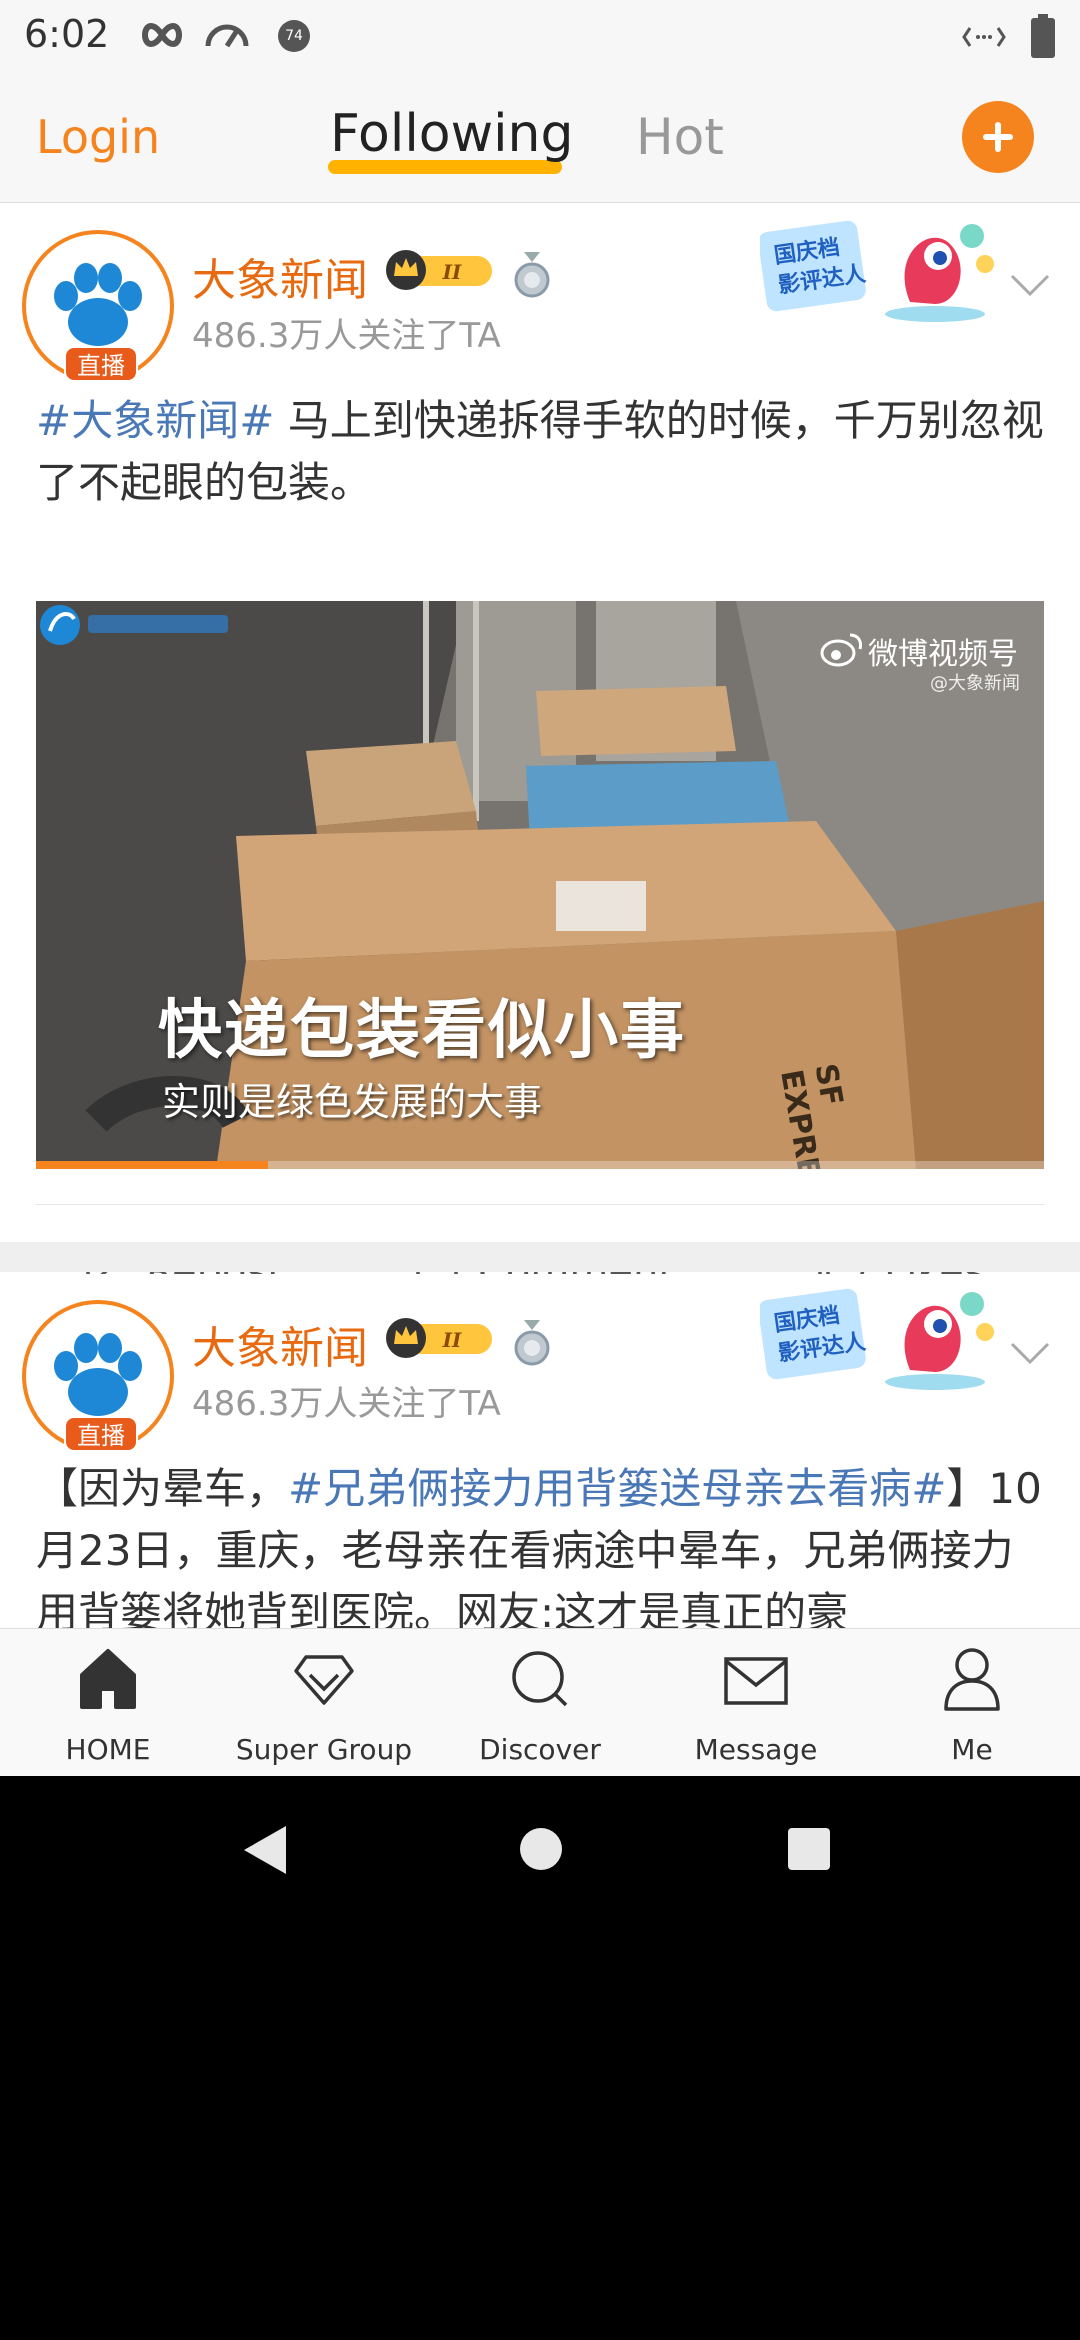 The width and height of the screenshot is (1080, 2340). What do you see at coordinates (452, 134) in the screenshot?
I see `tab-following: Following` at bounding box center [452, 134].